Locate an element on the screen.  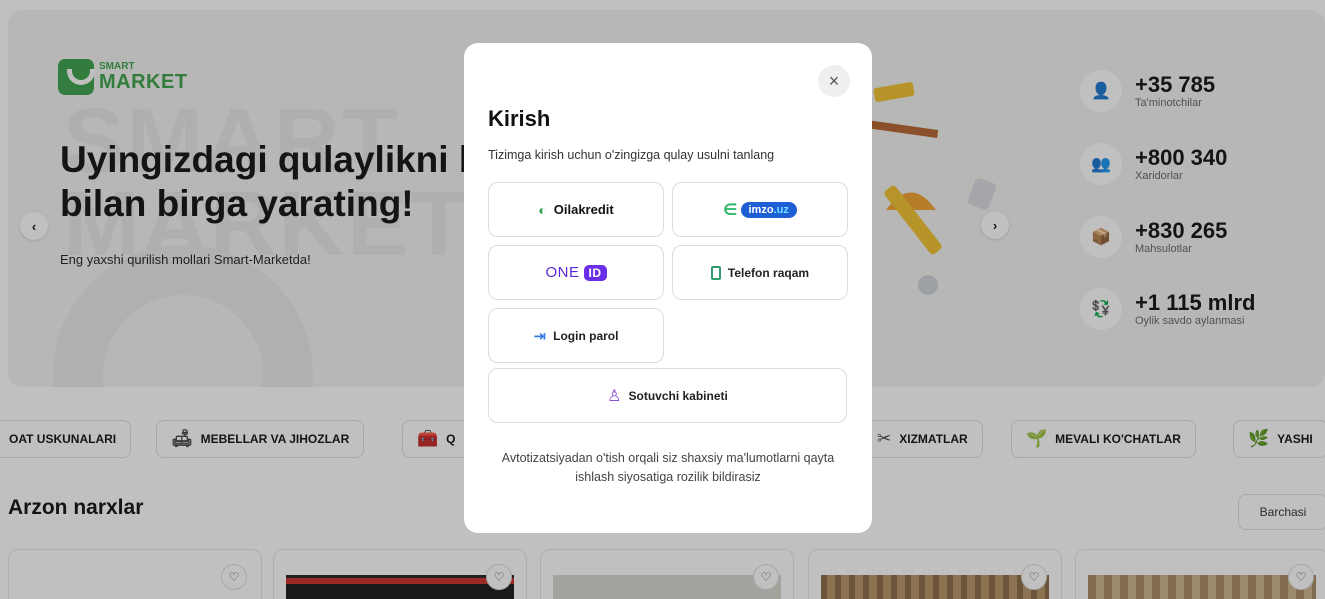
seller-label: Sotuvchi kabineti is located at coordinates (678, 395).